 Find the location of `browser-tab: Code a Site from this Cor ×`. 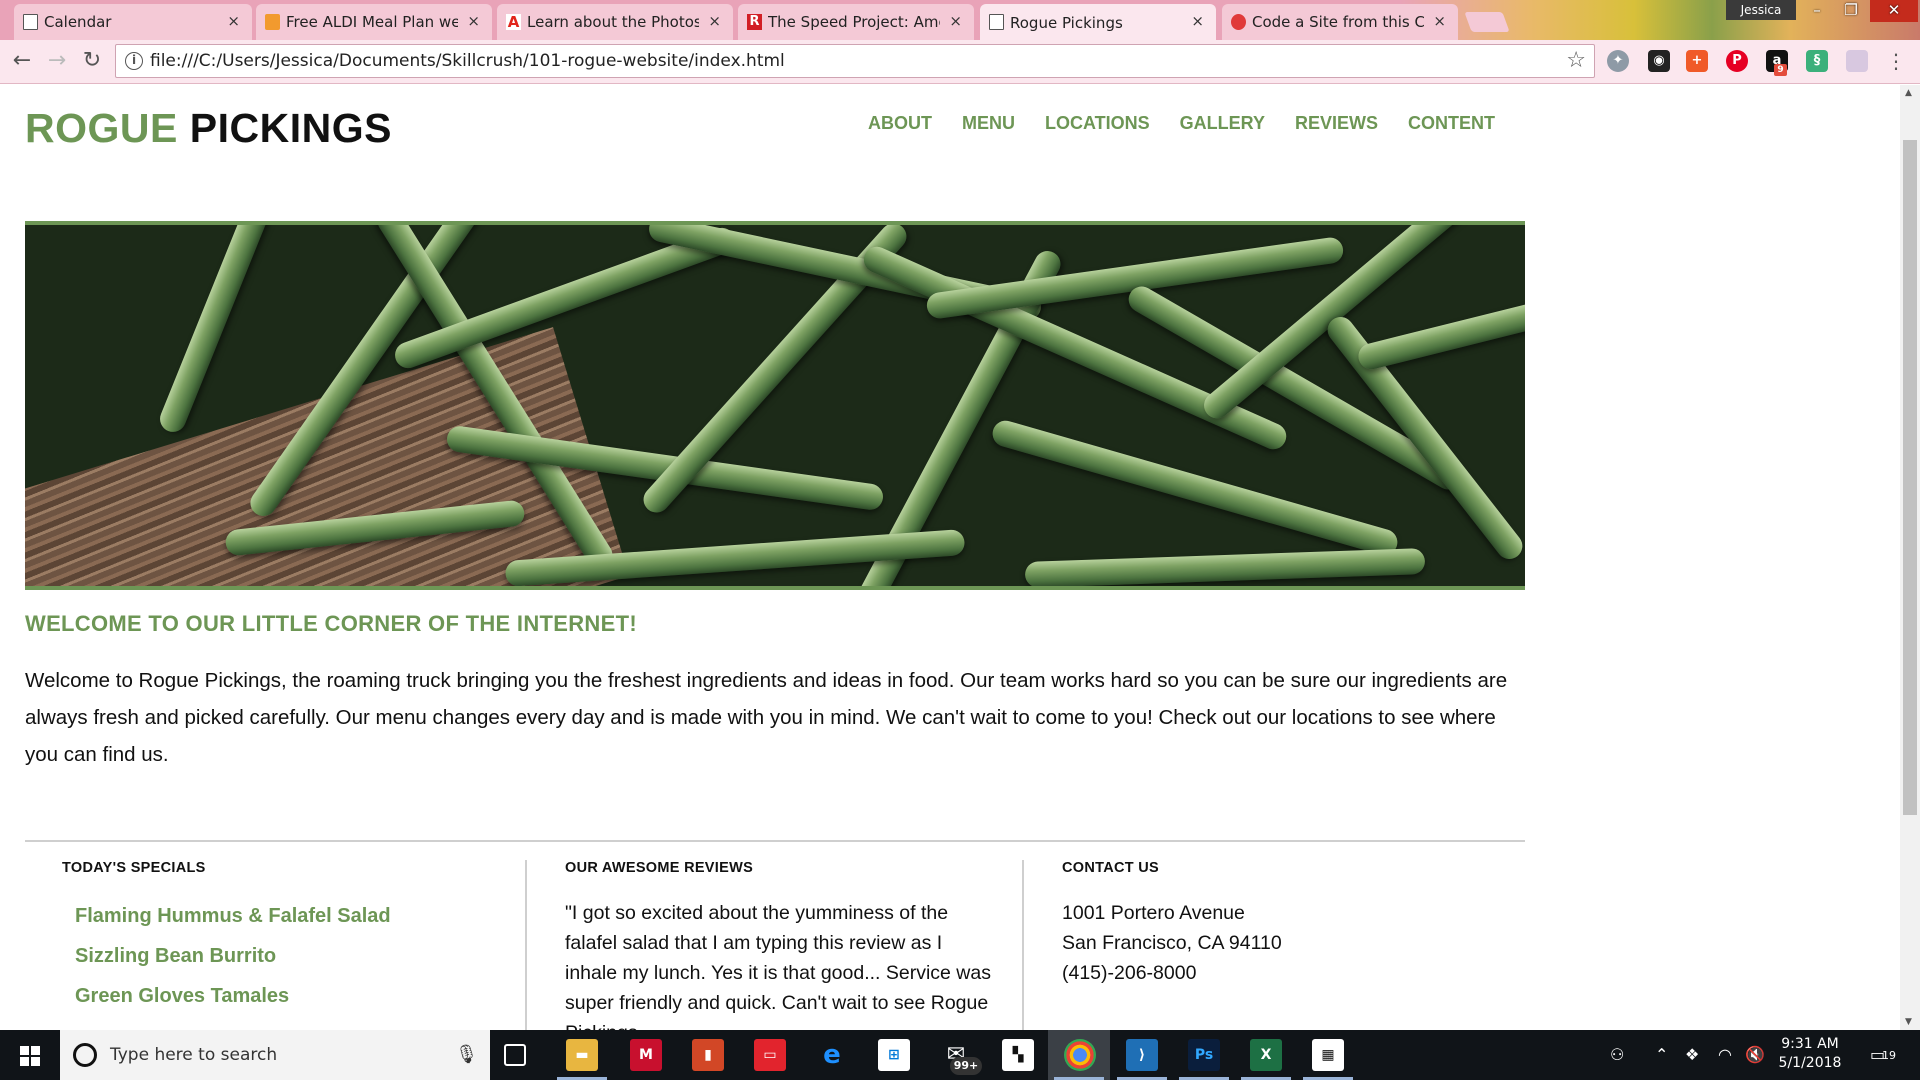

browser-tab: Code a Site from this Cor × is located at coordinates (1340, 22).